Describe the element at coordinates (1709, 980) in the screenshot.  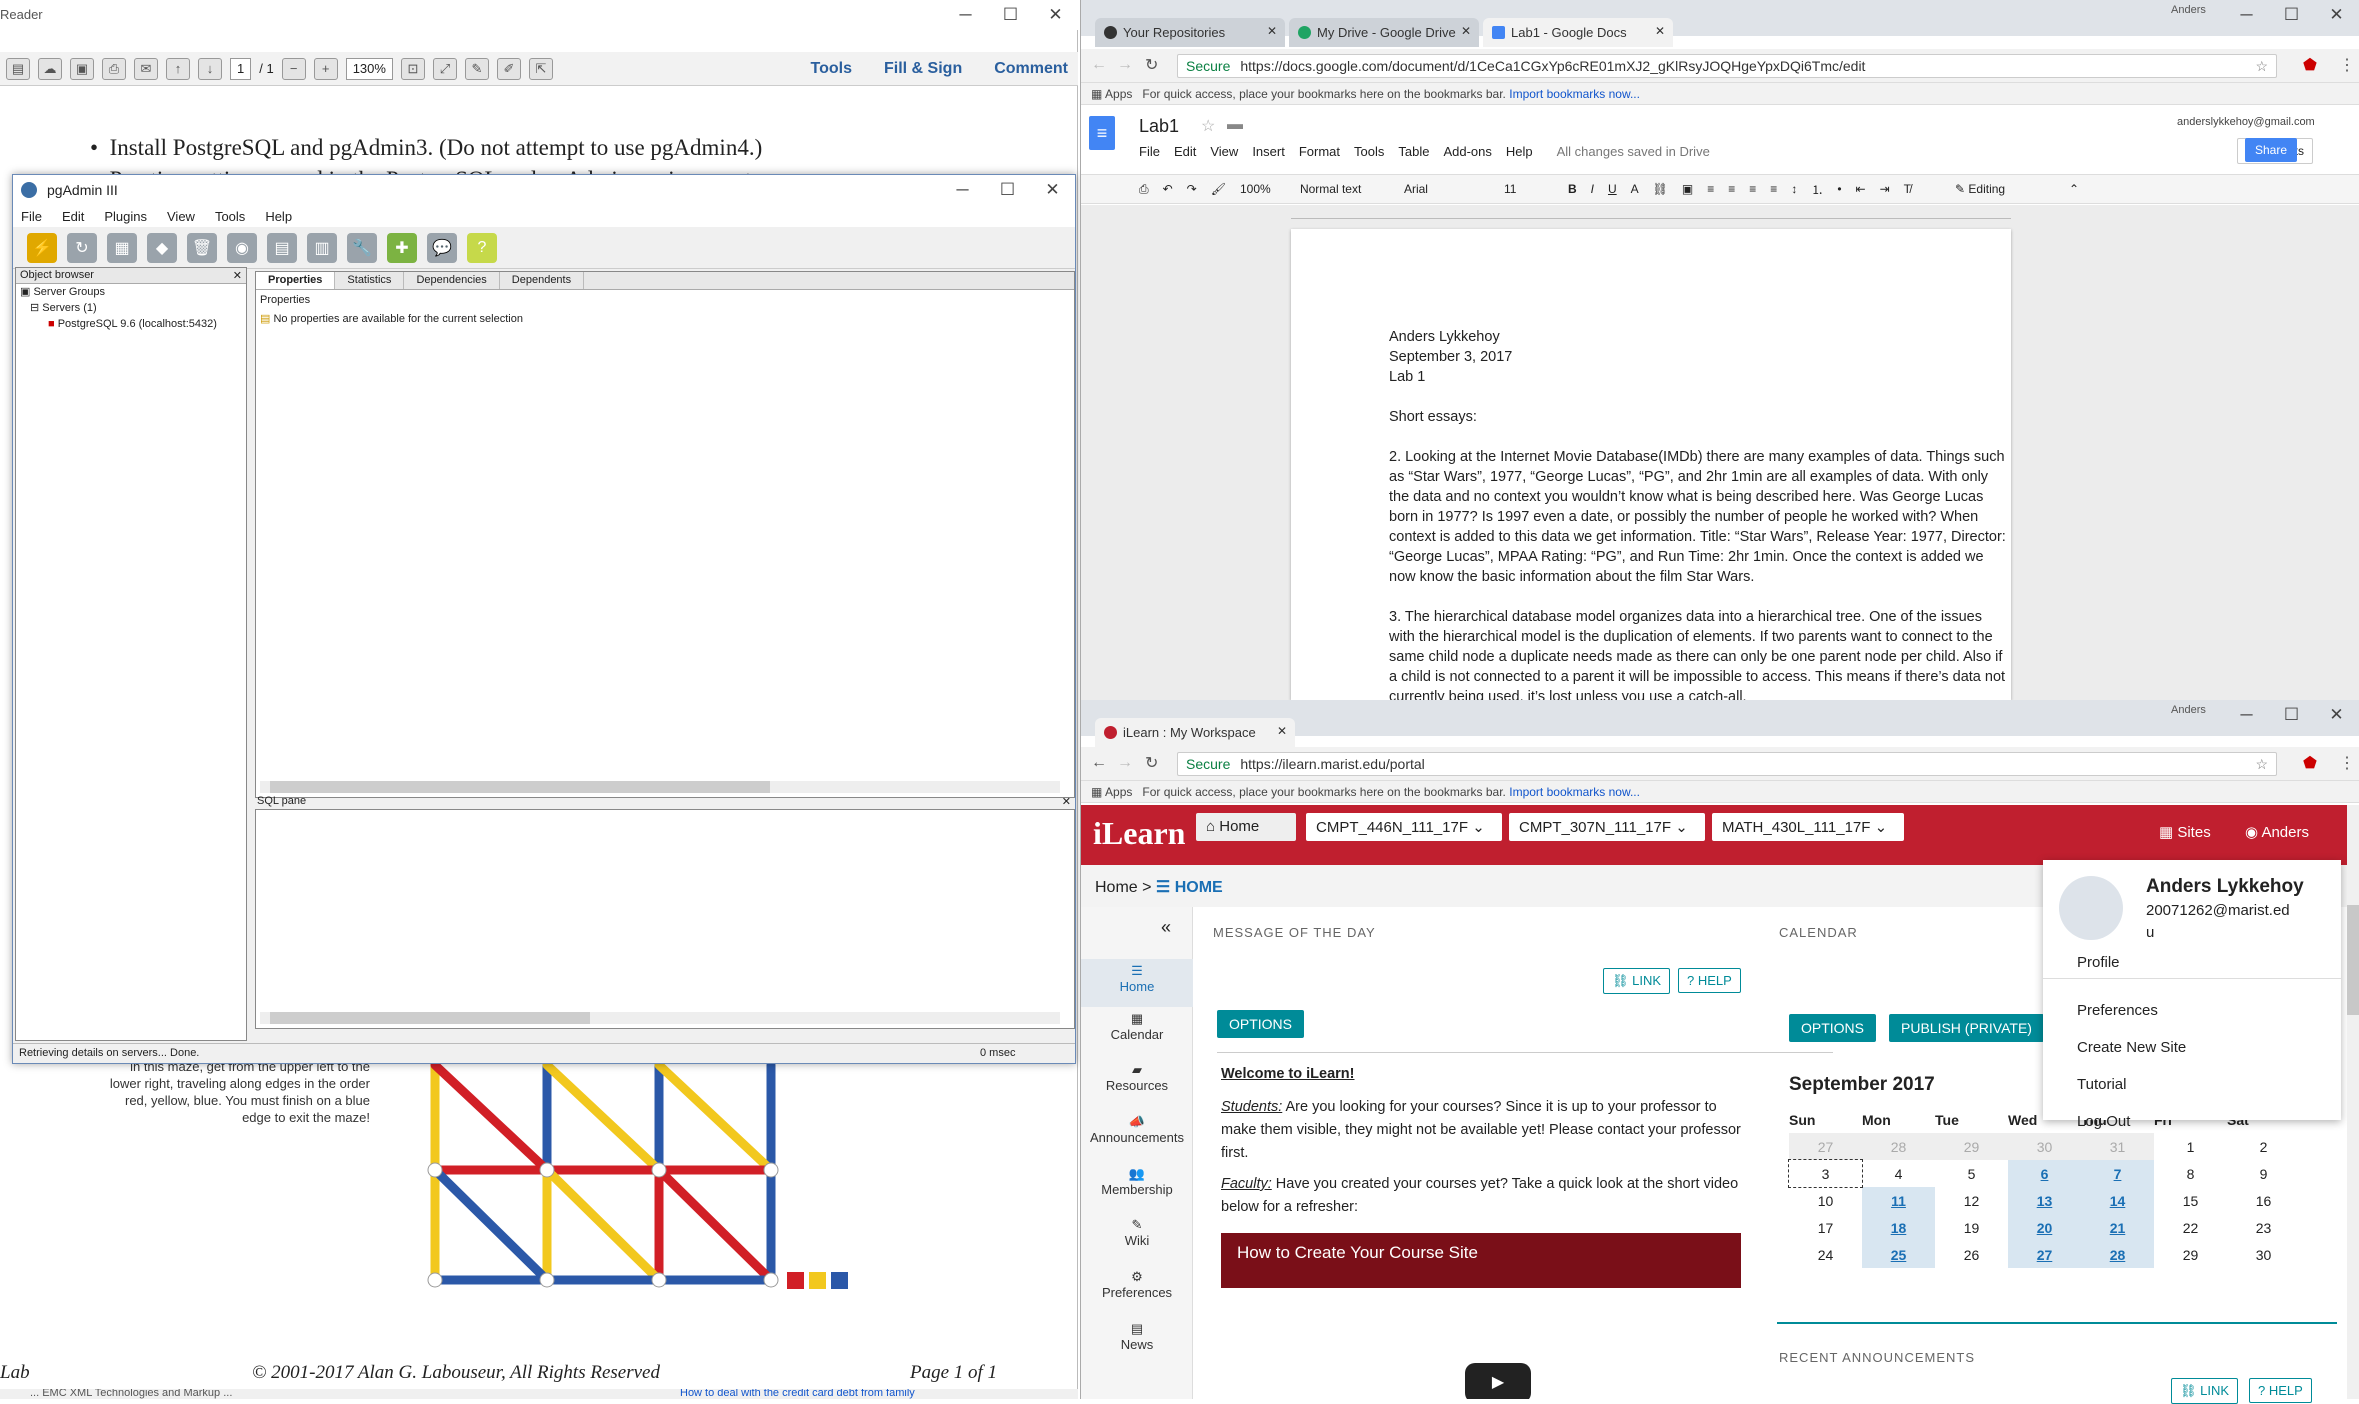
I see `motd-help-button: ? HELP` at that location.